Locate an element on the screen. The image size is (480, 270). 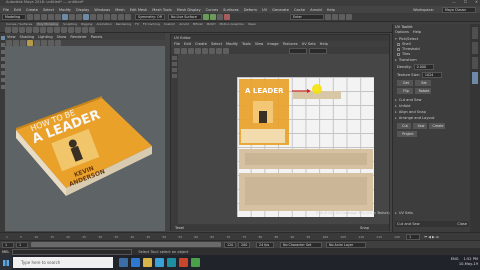
uv-menu-modify: Modify is located at coordinates (232, 44).